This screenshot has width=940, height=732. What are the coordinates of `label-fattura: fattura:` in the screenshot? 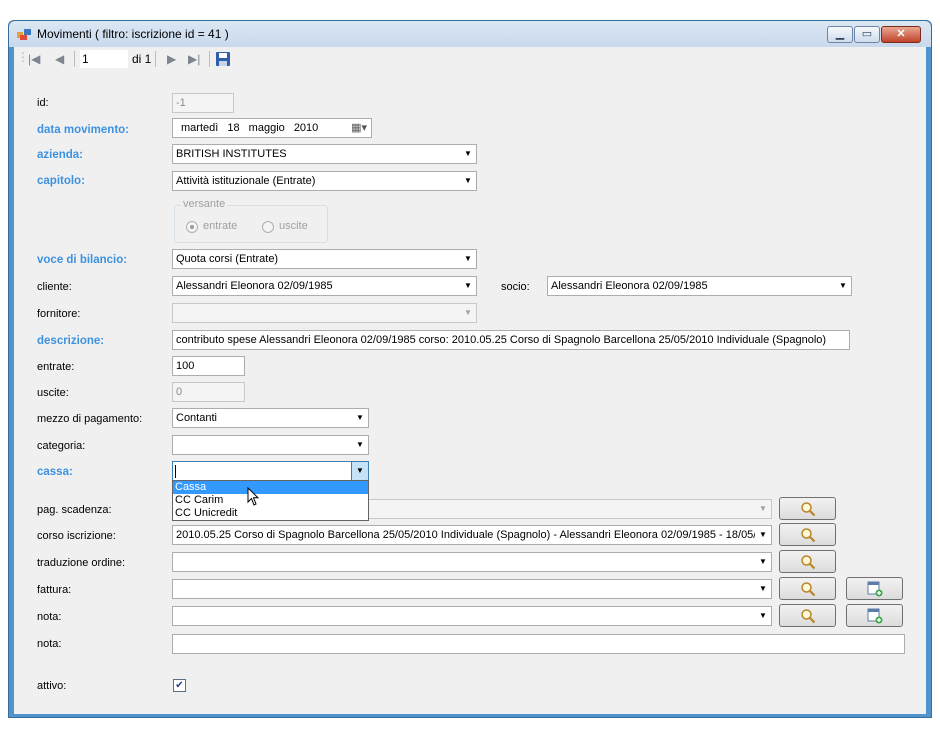 It's located at (54, 590).